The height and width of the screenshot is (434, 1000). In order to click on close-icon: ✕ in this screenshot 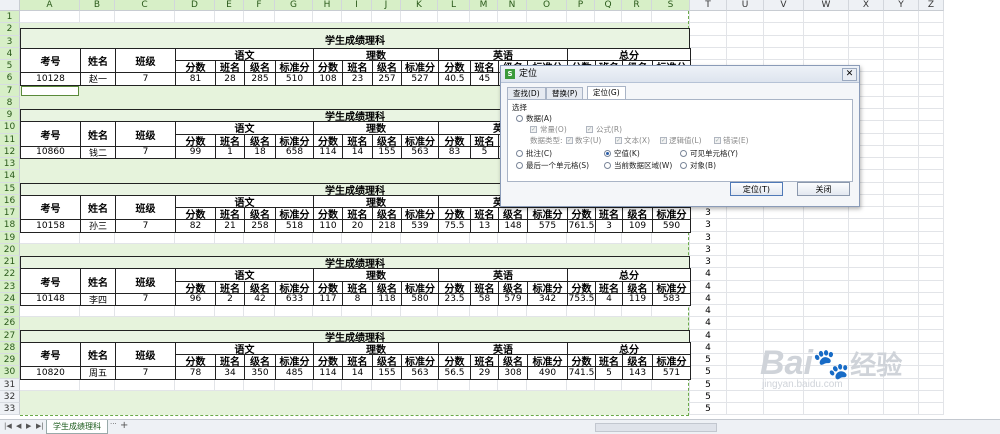, I will do `click(849, 74)`.